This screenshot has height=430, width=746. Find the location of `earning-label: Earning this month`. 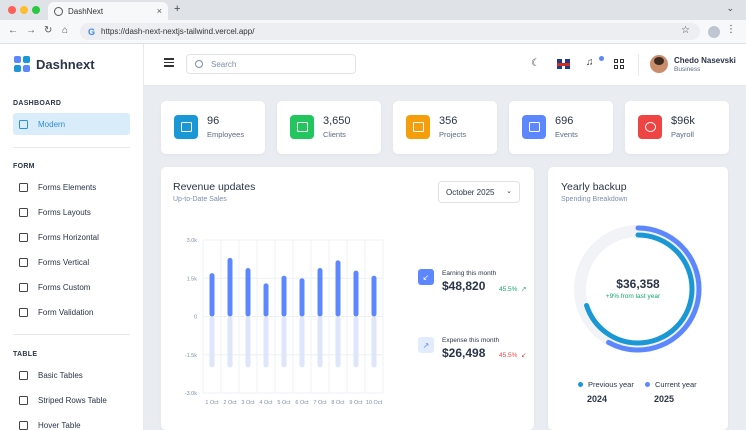

earning-label: Earning this month is located at coordinates (469, 273).